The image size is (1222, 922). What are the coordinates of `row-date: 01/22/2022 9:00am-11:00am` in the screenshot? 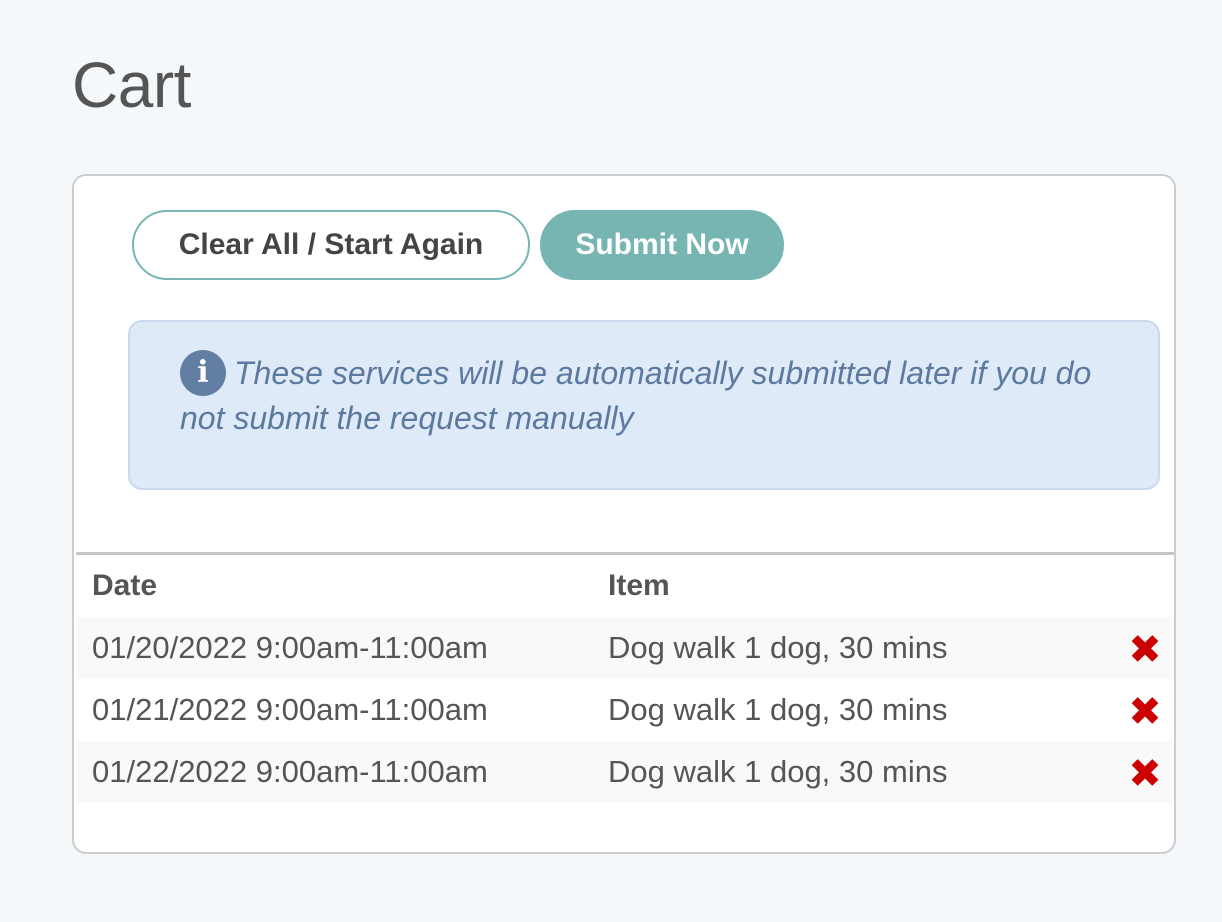 It's located at (290, 771).